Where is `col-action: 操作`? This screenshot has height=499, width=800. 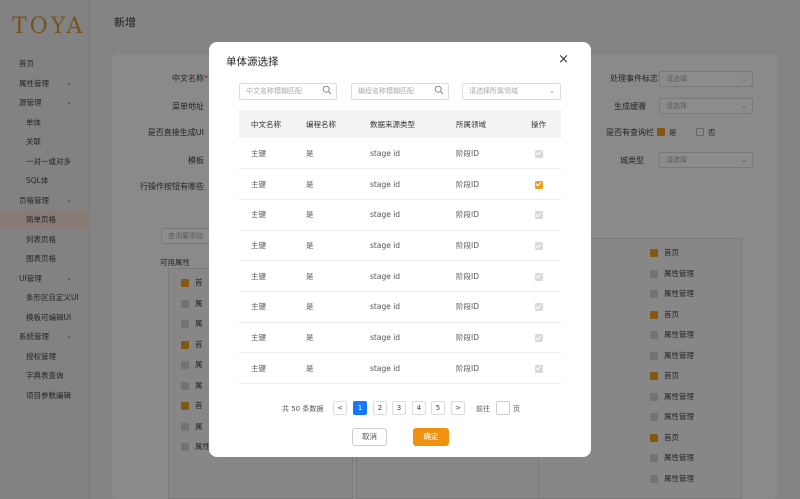
col-action: 操作 is located at coordinates (538, 124).